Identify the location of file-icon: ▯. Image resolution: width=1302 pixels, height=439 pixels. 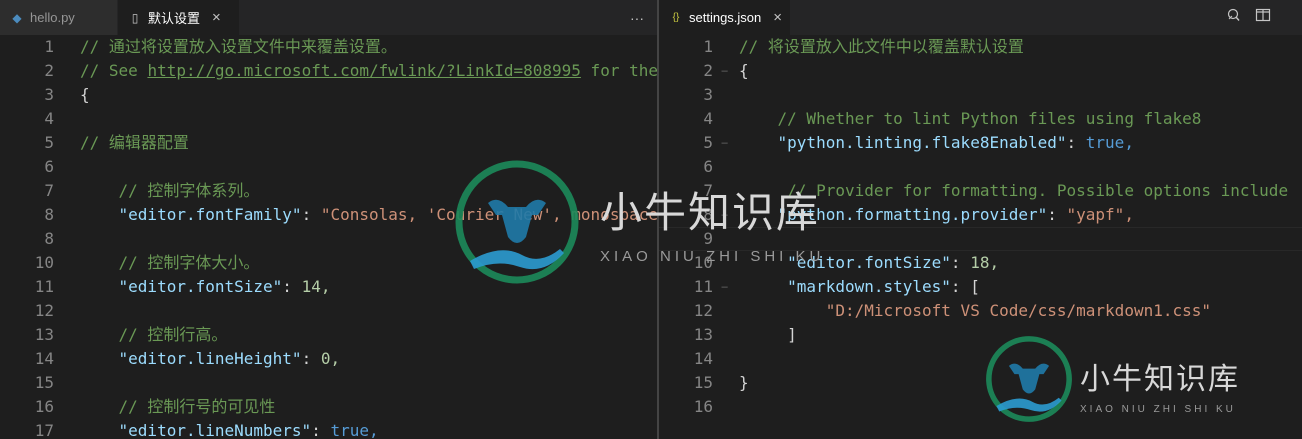
(135, 17).